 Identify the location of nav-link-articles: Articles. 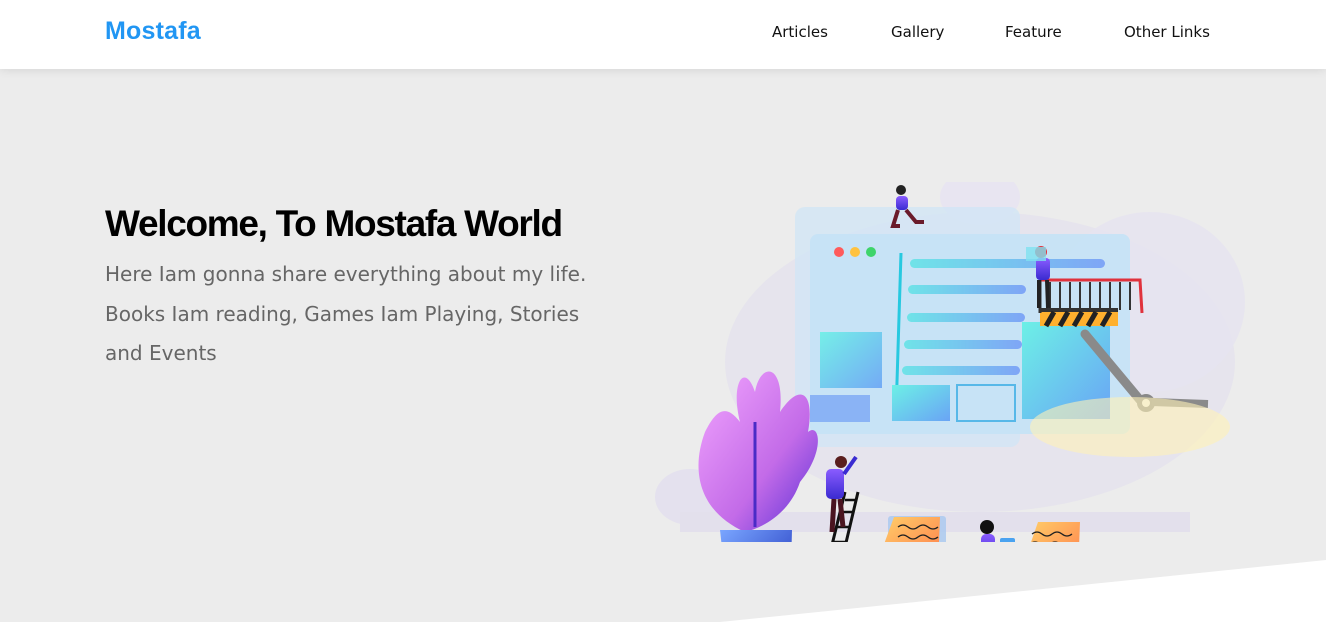
(800, 32).